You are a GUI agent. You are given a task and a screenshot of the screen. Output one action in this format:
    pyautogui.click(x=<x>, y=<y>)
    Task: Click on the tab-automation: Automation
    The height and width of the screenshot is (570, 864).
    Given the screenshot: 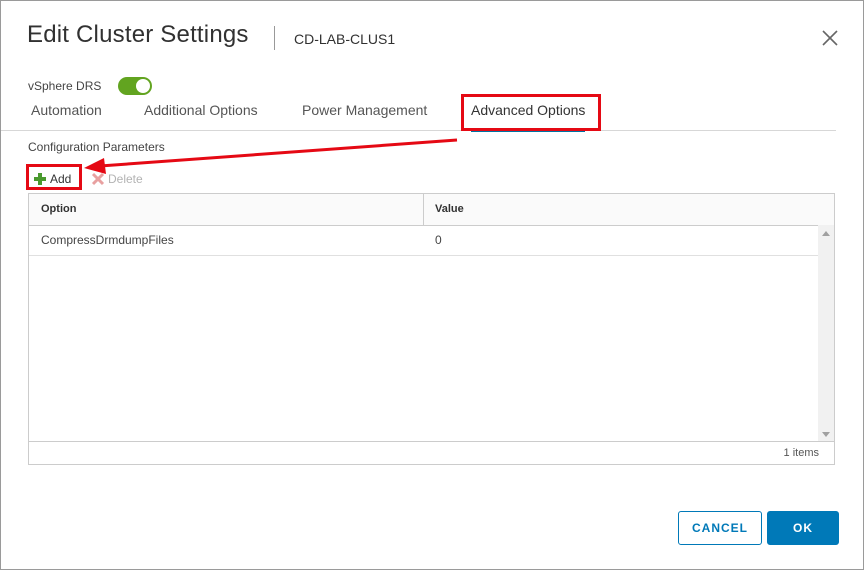 What is the action you would take?
    pyautogui.click(x=66, y=110)
    